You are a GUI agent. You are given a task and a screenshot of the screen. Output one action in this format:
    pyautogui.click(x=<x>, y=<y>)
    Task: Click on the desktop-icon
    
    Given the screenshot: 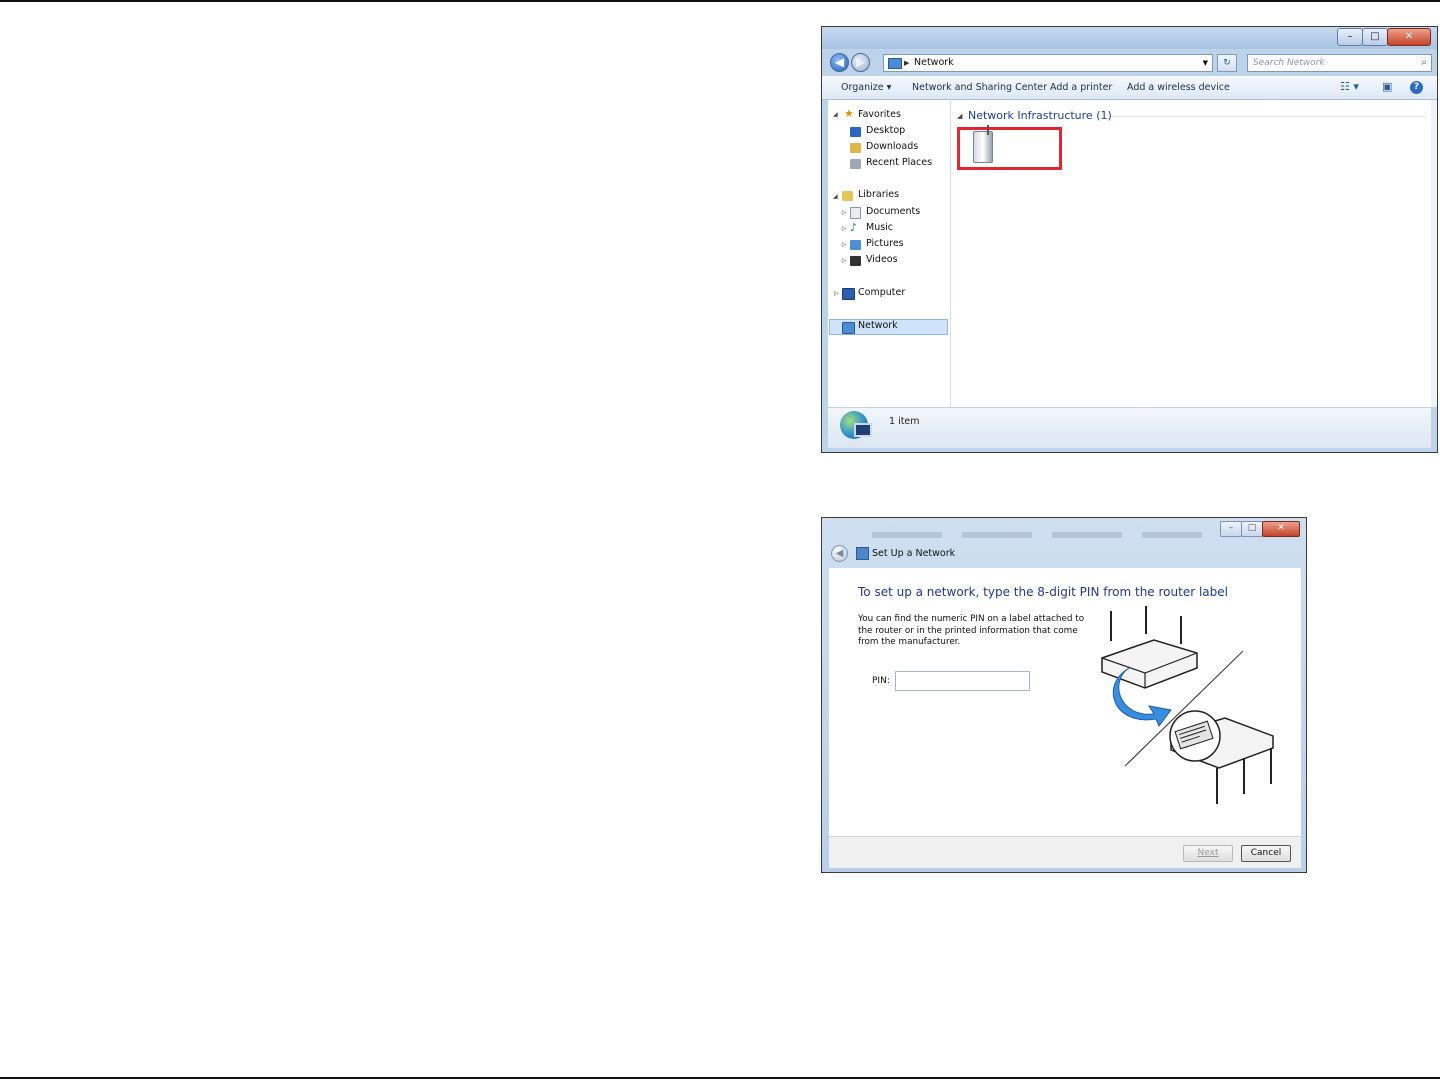 What is the action you would take?
    pyautogui.click(x=855, y=132)
    